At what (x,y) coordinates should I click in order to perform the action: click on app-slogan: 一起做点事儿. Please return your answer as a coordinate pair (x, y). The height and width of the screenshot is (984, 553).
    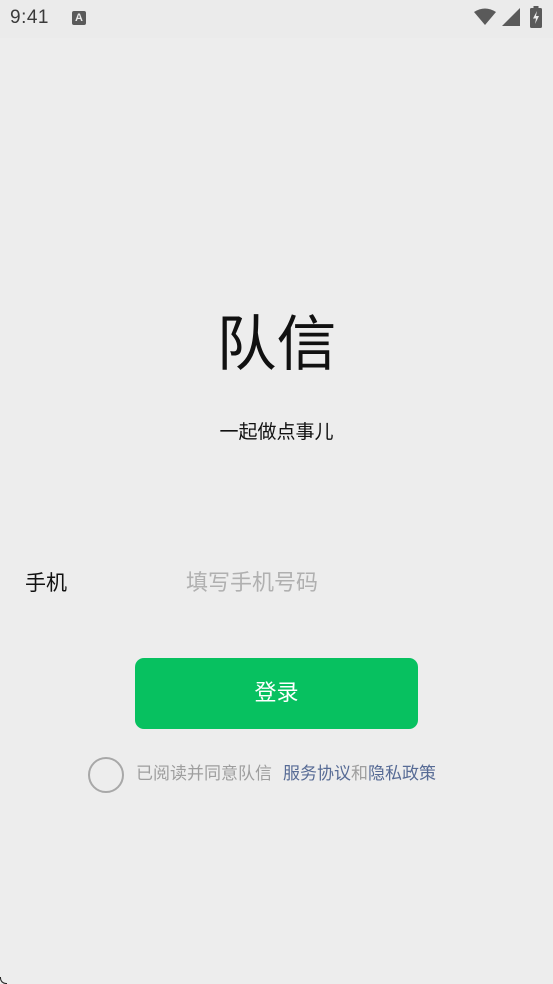
    Looking at the image, I should click on (276, 432).